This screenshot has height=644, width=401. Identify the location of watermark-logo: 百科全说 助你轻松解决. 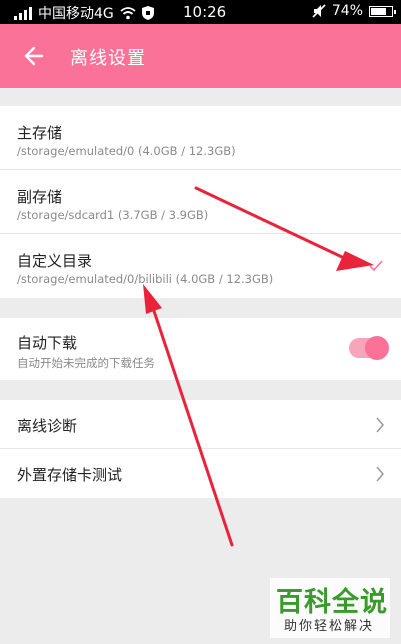
(330, 608).